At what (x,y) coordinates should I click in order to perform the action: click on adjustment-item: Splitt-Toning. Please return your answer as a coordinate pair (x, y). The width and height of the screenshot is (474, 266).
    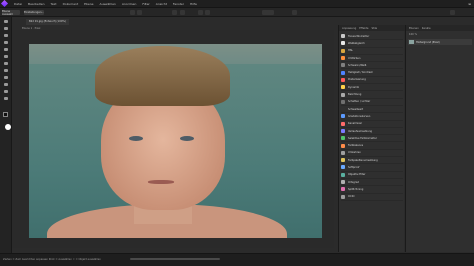
    Looking at the image, I should click on (372, 190).